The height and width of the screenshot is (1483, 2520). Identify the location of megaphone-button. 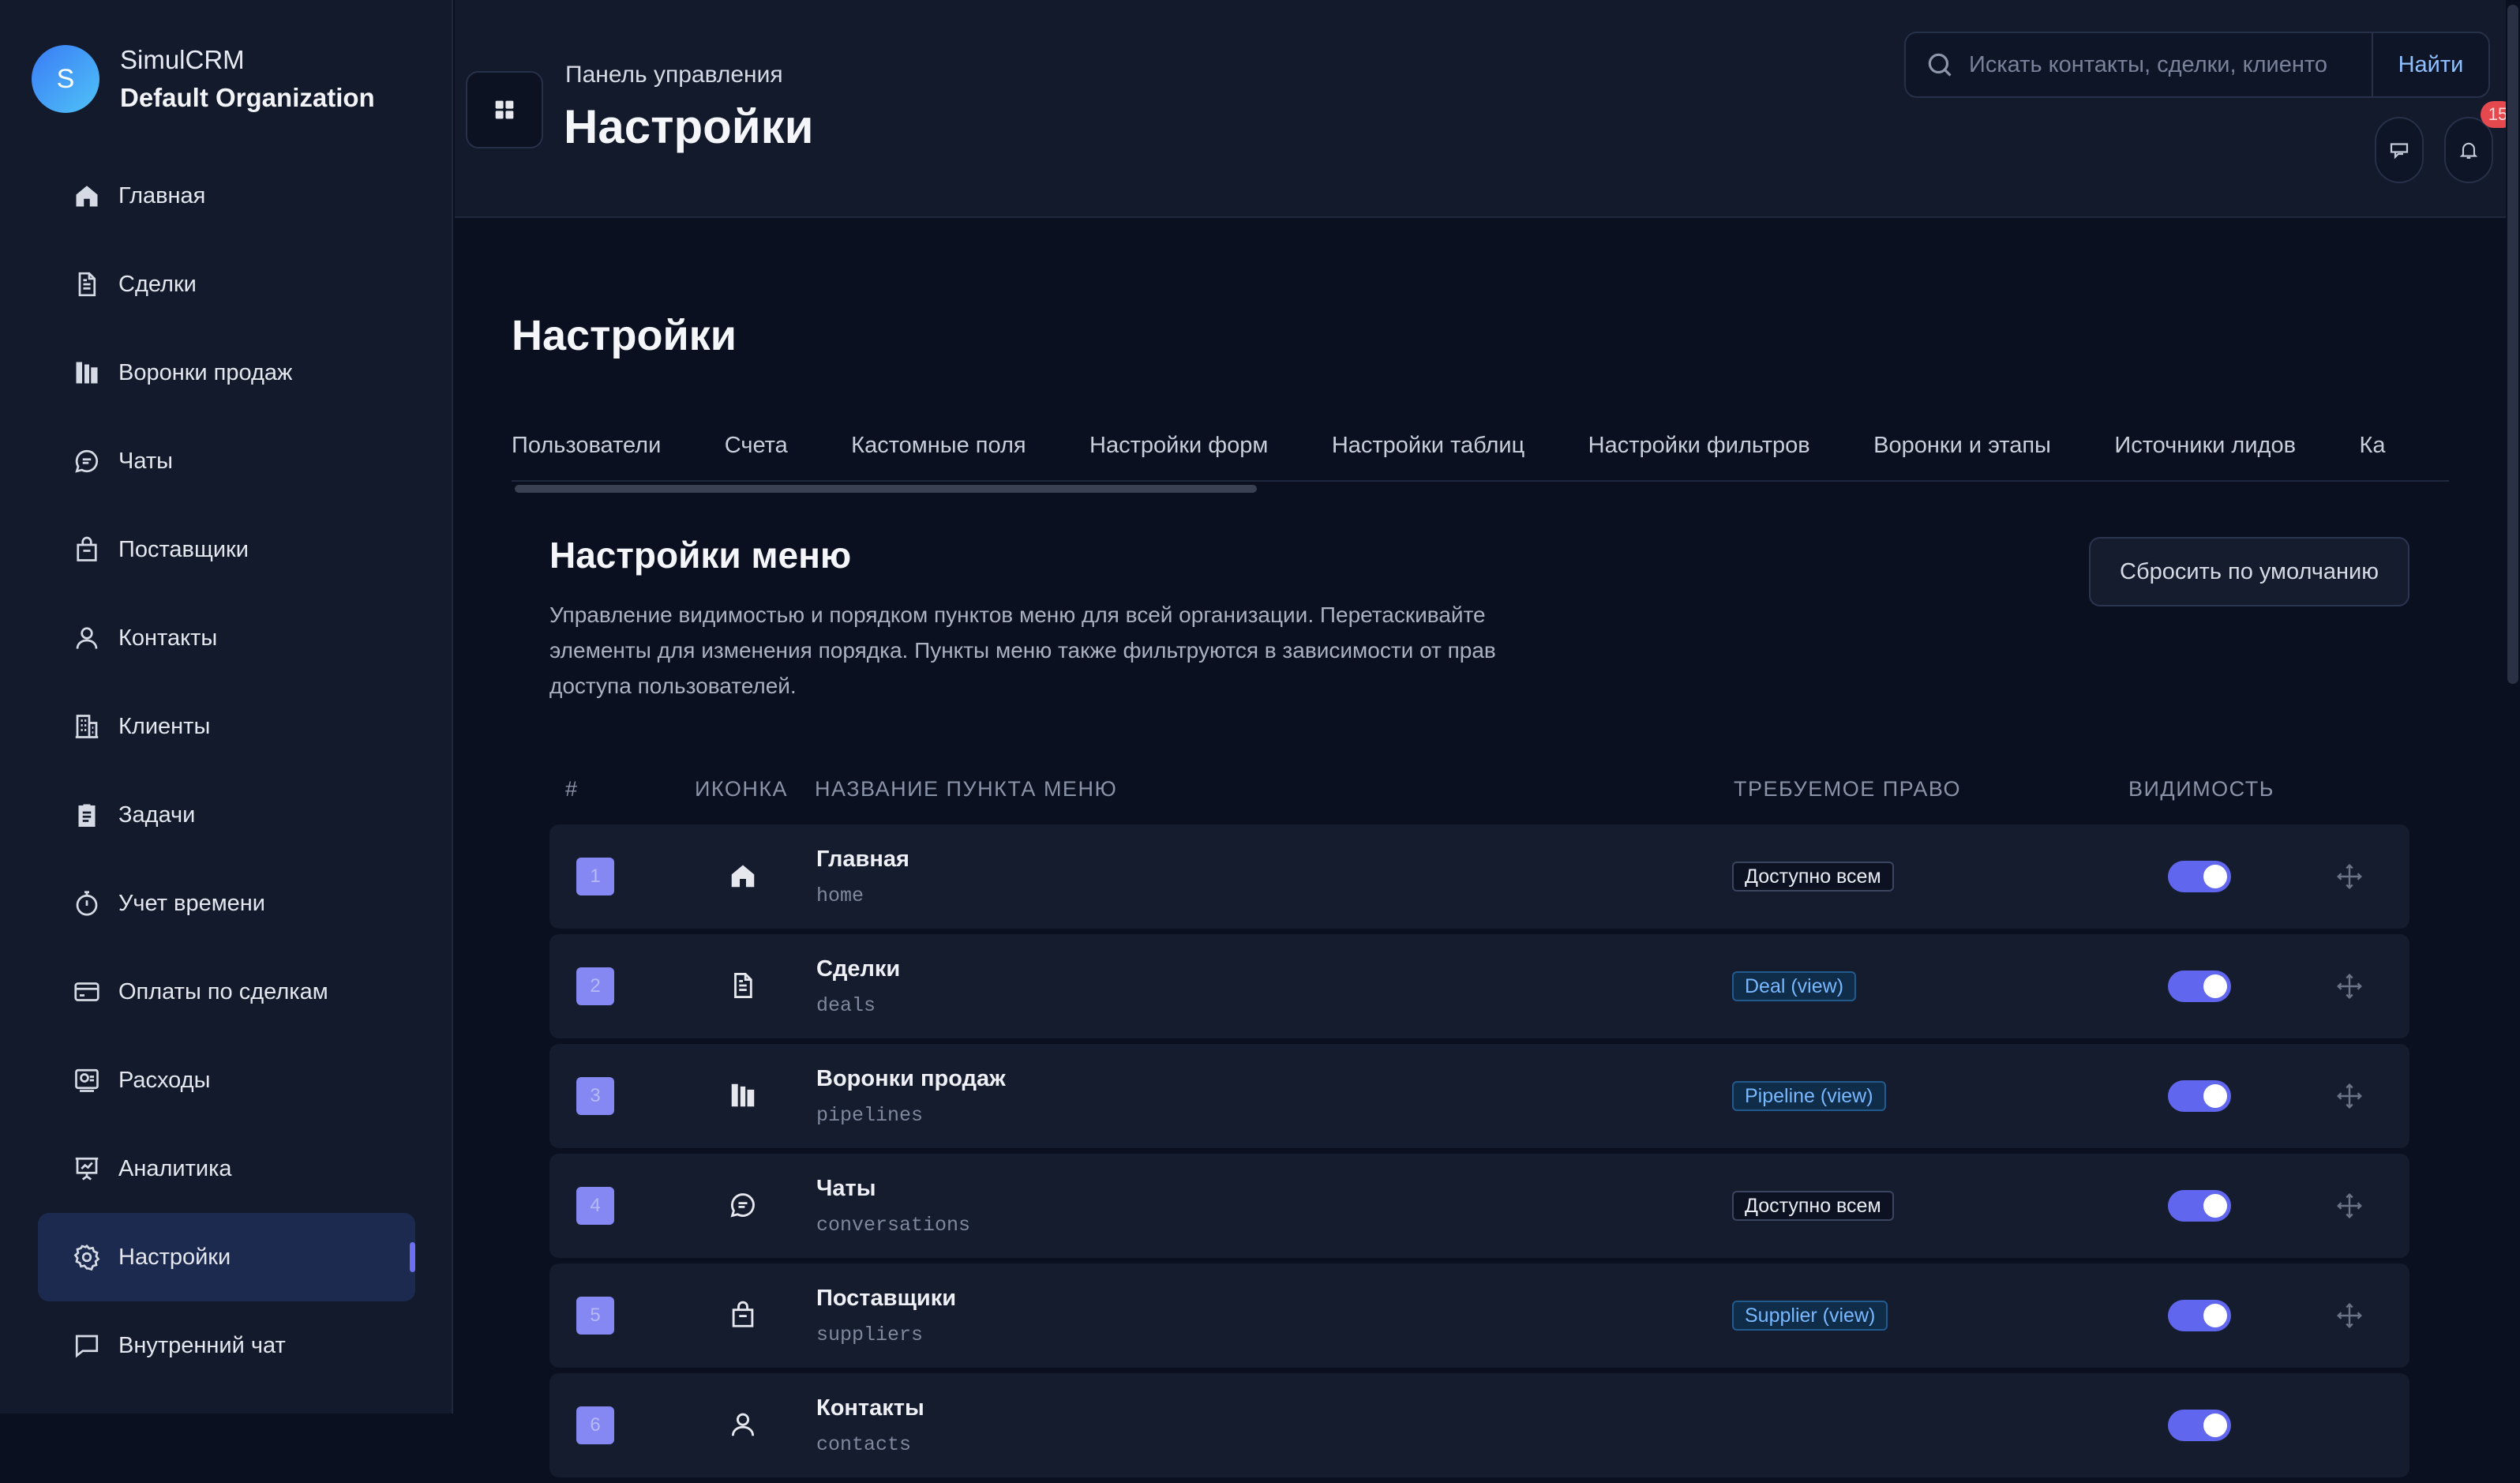
(2399, 150).